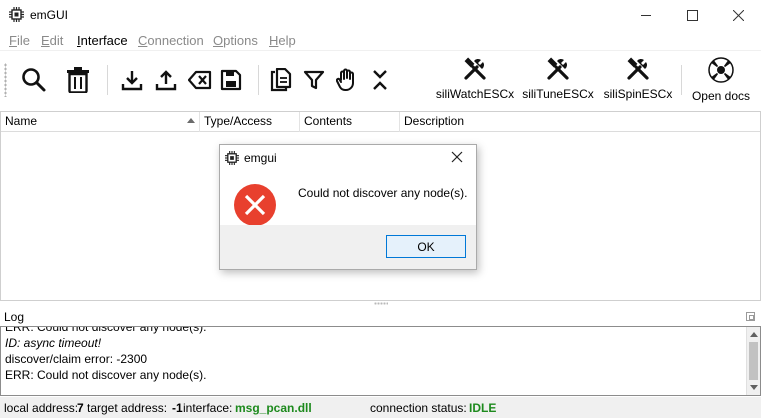 This screenshot has height=418, width=761. Describe the element at coordinates (475, 81) in the screenshot. I see `tool-siliwatchescx: siliWatchESCx` at that location.